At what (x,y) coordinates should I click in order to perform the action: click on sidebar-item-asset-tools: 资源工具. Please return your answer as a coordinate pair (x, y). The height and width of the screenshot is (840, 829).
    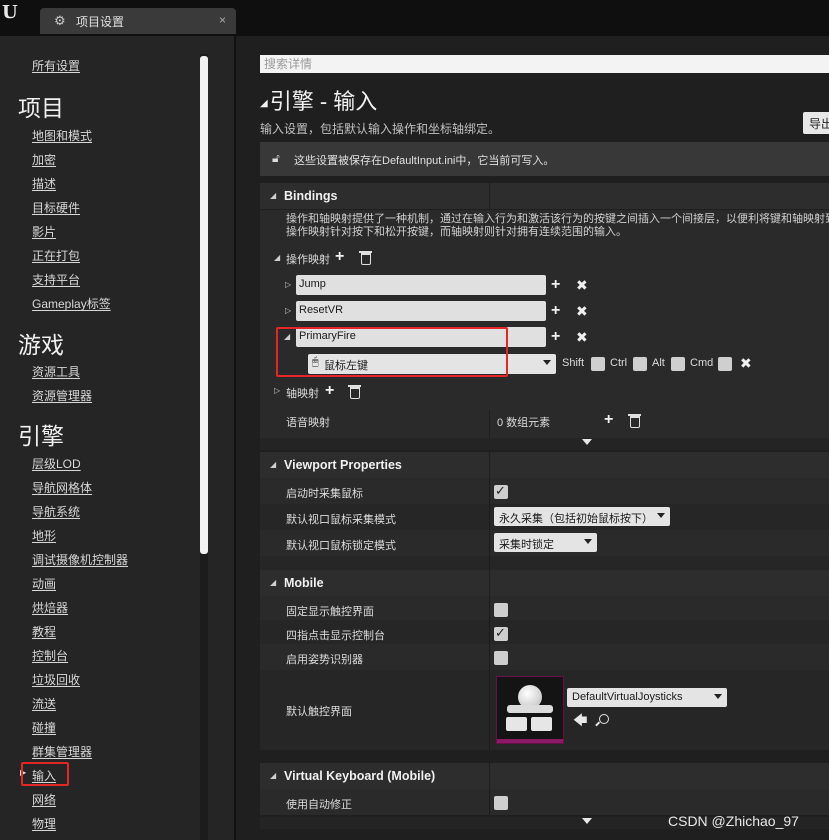
    Looking at the image, I should click on (56, 371).